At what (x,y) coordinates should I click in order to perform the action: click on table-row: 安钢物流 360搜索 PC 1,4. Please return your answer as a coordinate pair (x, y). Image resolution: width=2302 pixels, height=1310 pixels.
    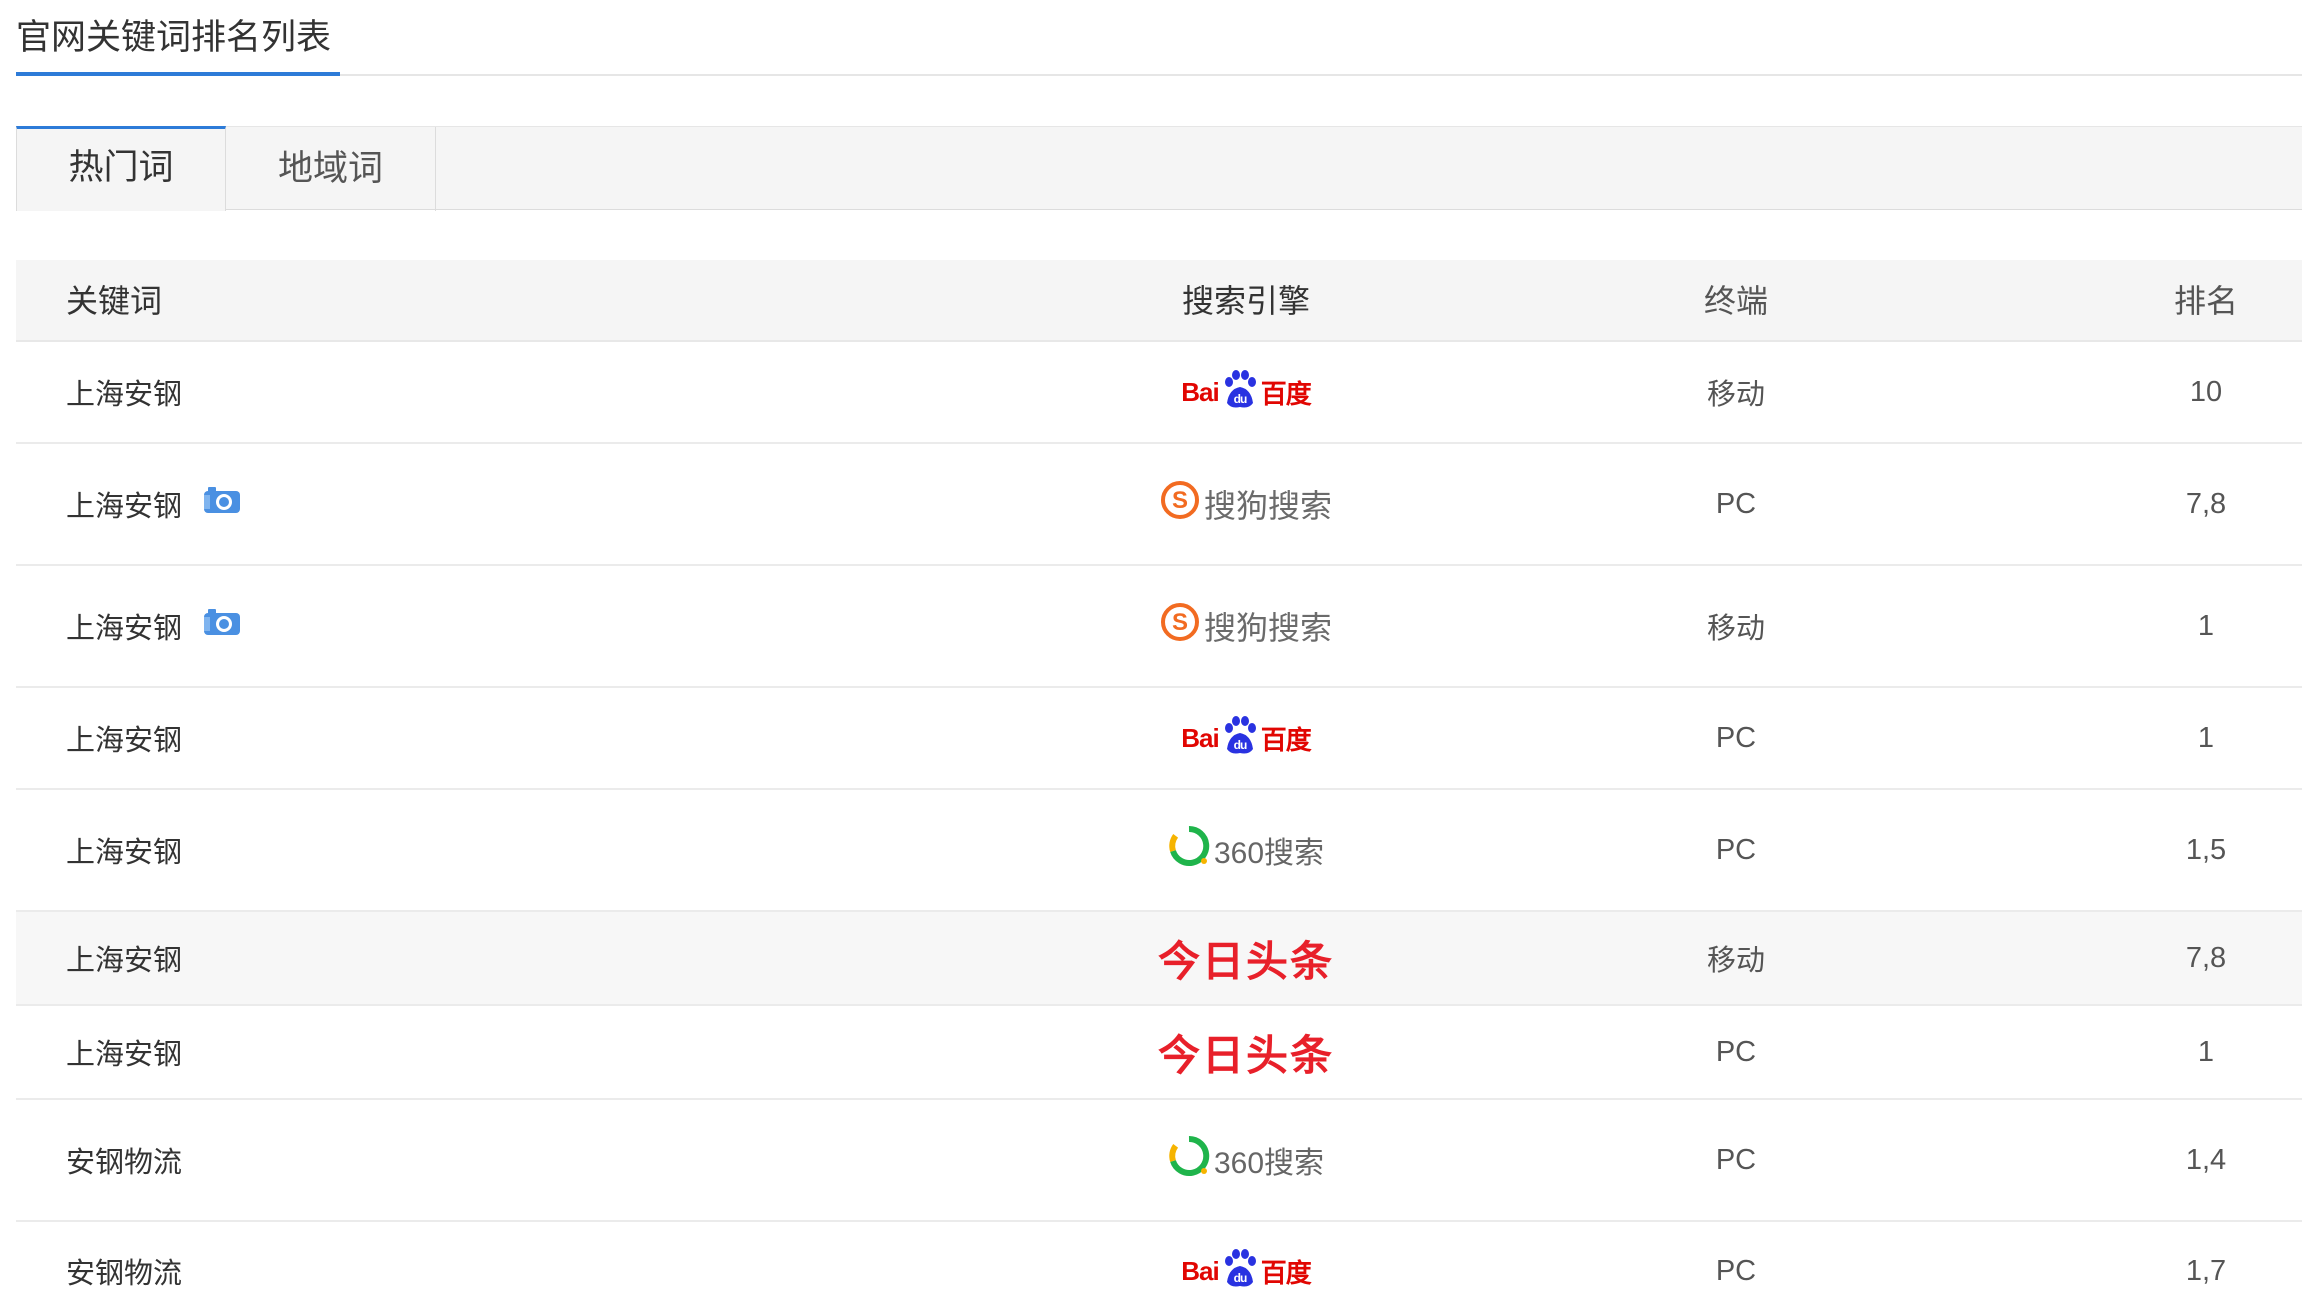
    Looking at the image, I should click on (1159, 1161).